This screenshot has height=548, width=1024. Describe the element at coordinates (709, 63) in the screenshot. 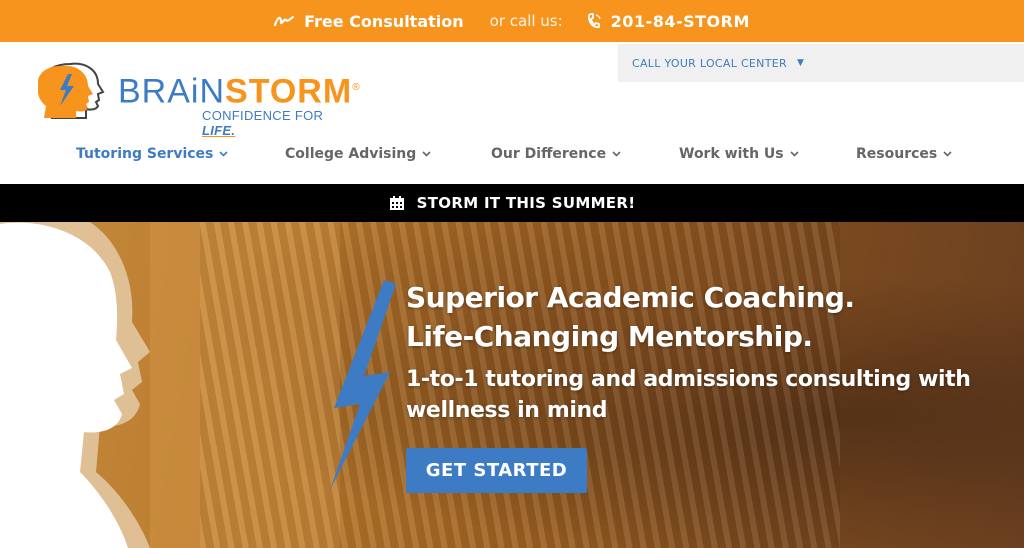

I see `local-center-label: CALL YOUR LOCAL CENTER` at that location.